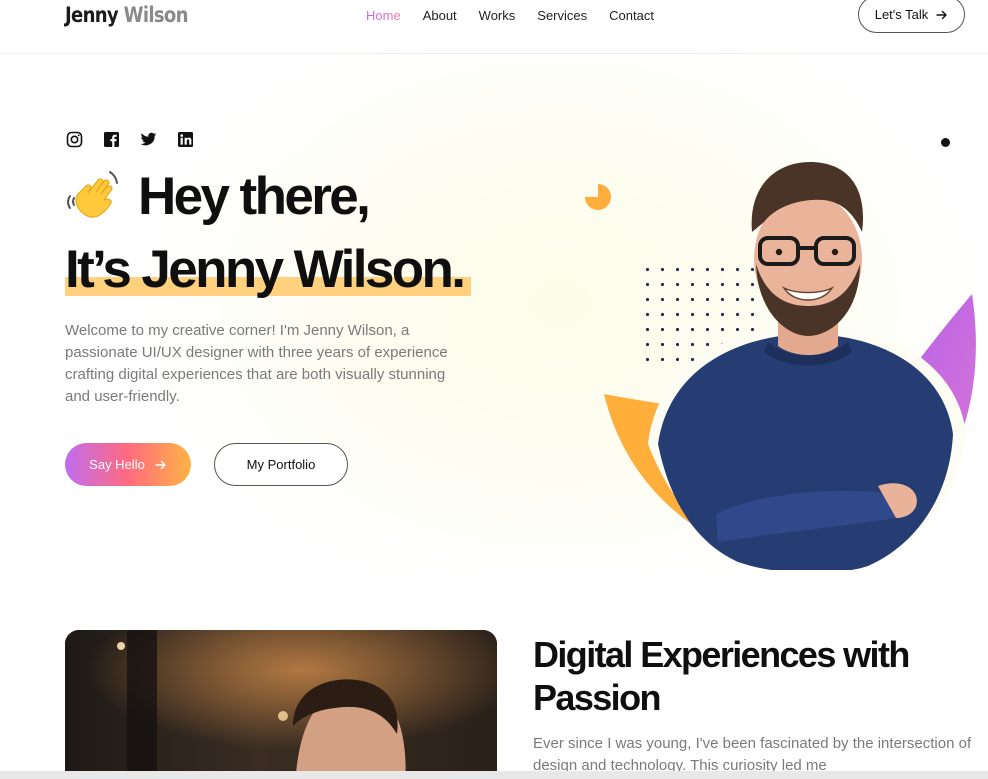 The image size is (988, 779). I want to click on twitter-icon, so click(148, 139).